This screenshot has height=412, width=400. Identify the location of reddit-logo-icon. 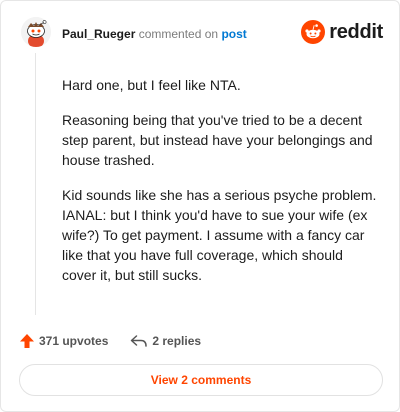
(313, 32).